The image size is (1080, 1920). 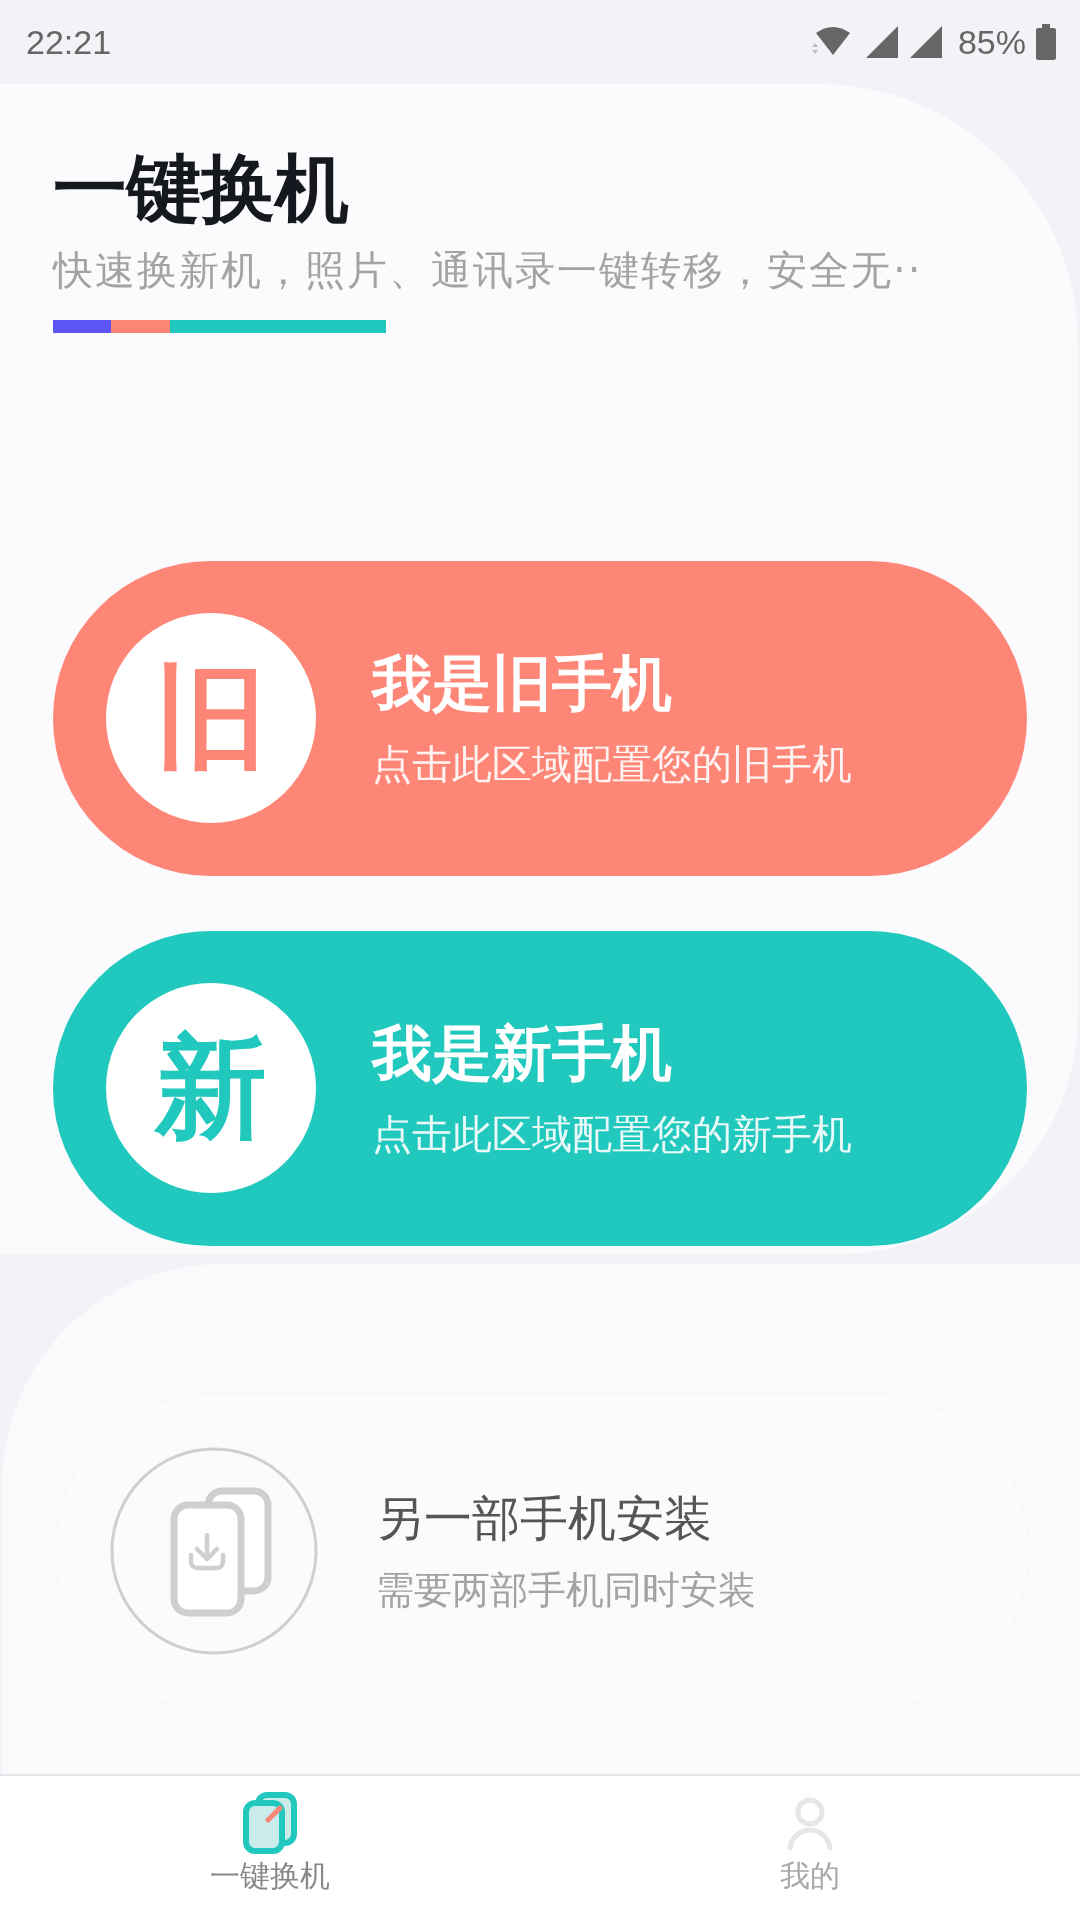 What do you see at coordinates (612, 765) in the screenshot?
I see `card-subtitle: 点击此区域配置您的旧手机` at bounding box center [612, 765].